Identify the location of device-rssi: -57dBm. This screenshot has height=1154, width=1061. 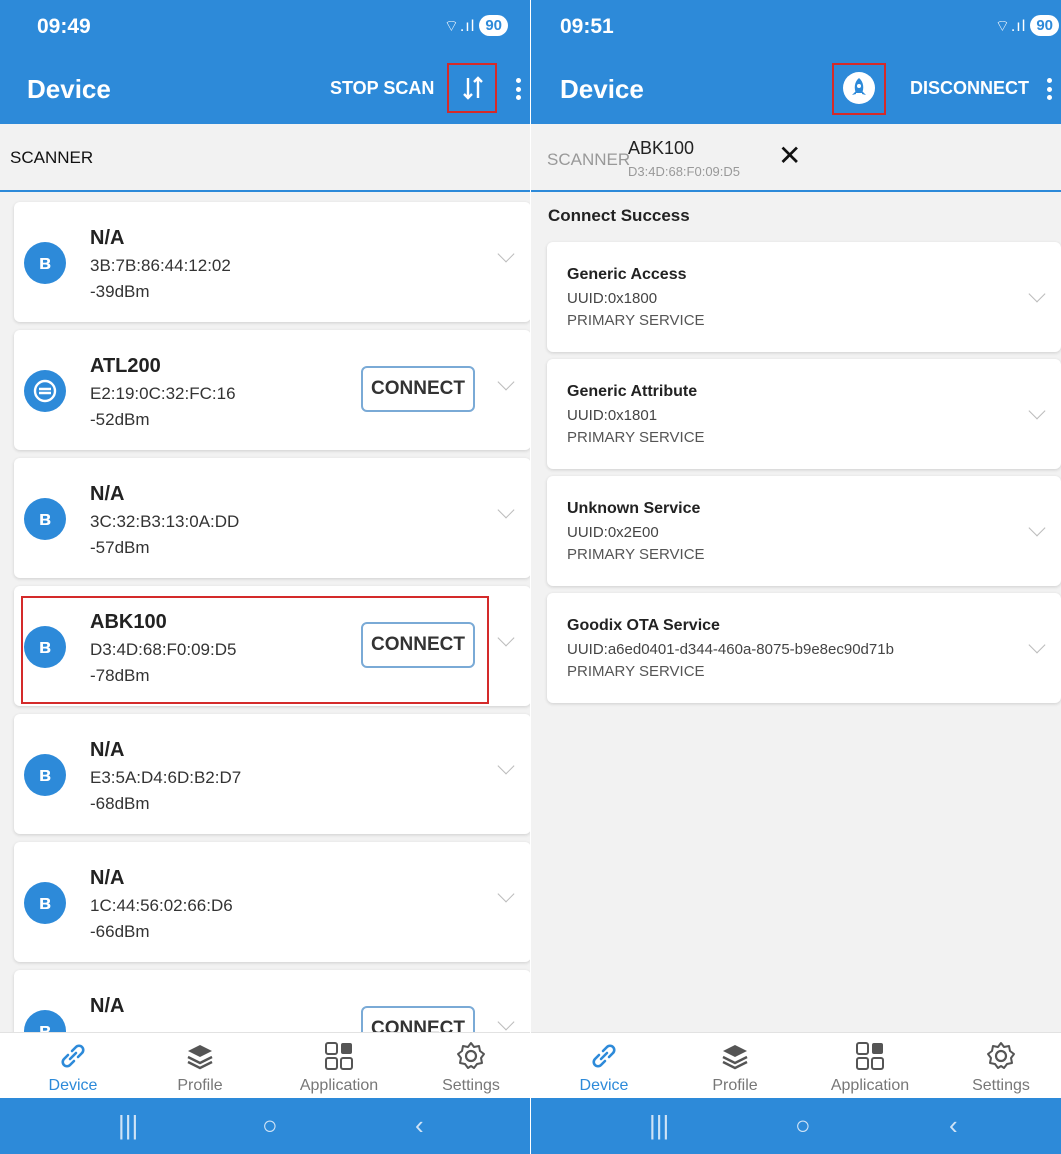
(120, 547).